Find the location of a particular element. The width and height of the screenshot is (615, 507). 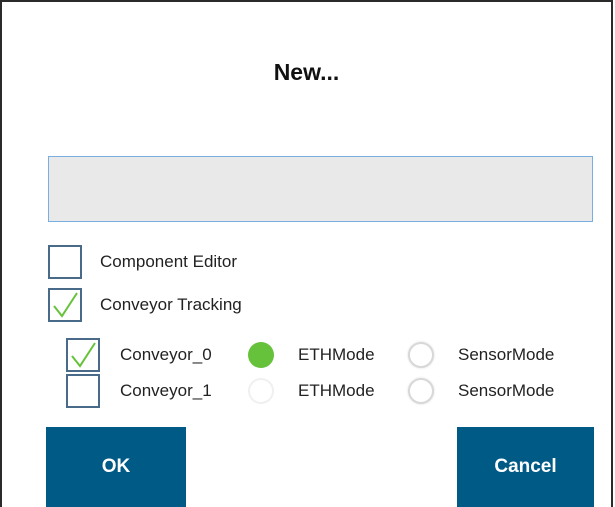

conveyor-0-checkbox is located at coordinates (83, 355).